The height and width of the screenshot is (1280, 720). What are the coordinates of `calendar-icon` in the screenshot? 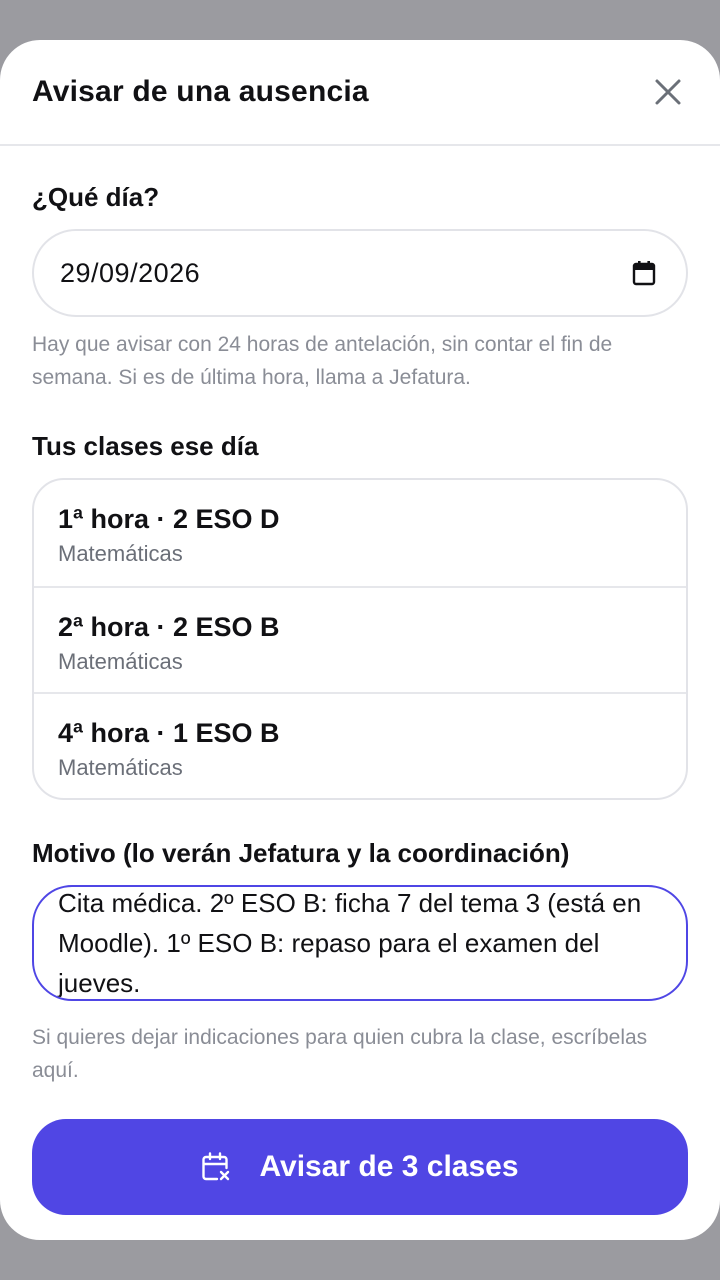 It's located at (644, 273).